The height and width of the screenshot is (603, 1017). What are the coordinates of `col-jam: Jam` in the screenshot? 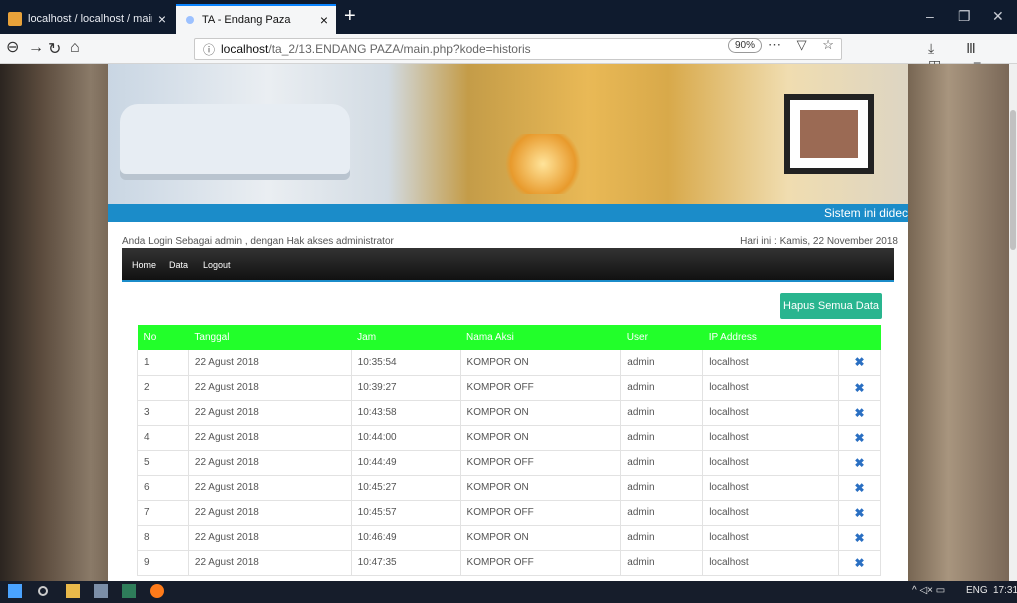 It's located at (406, 337).